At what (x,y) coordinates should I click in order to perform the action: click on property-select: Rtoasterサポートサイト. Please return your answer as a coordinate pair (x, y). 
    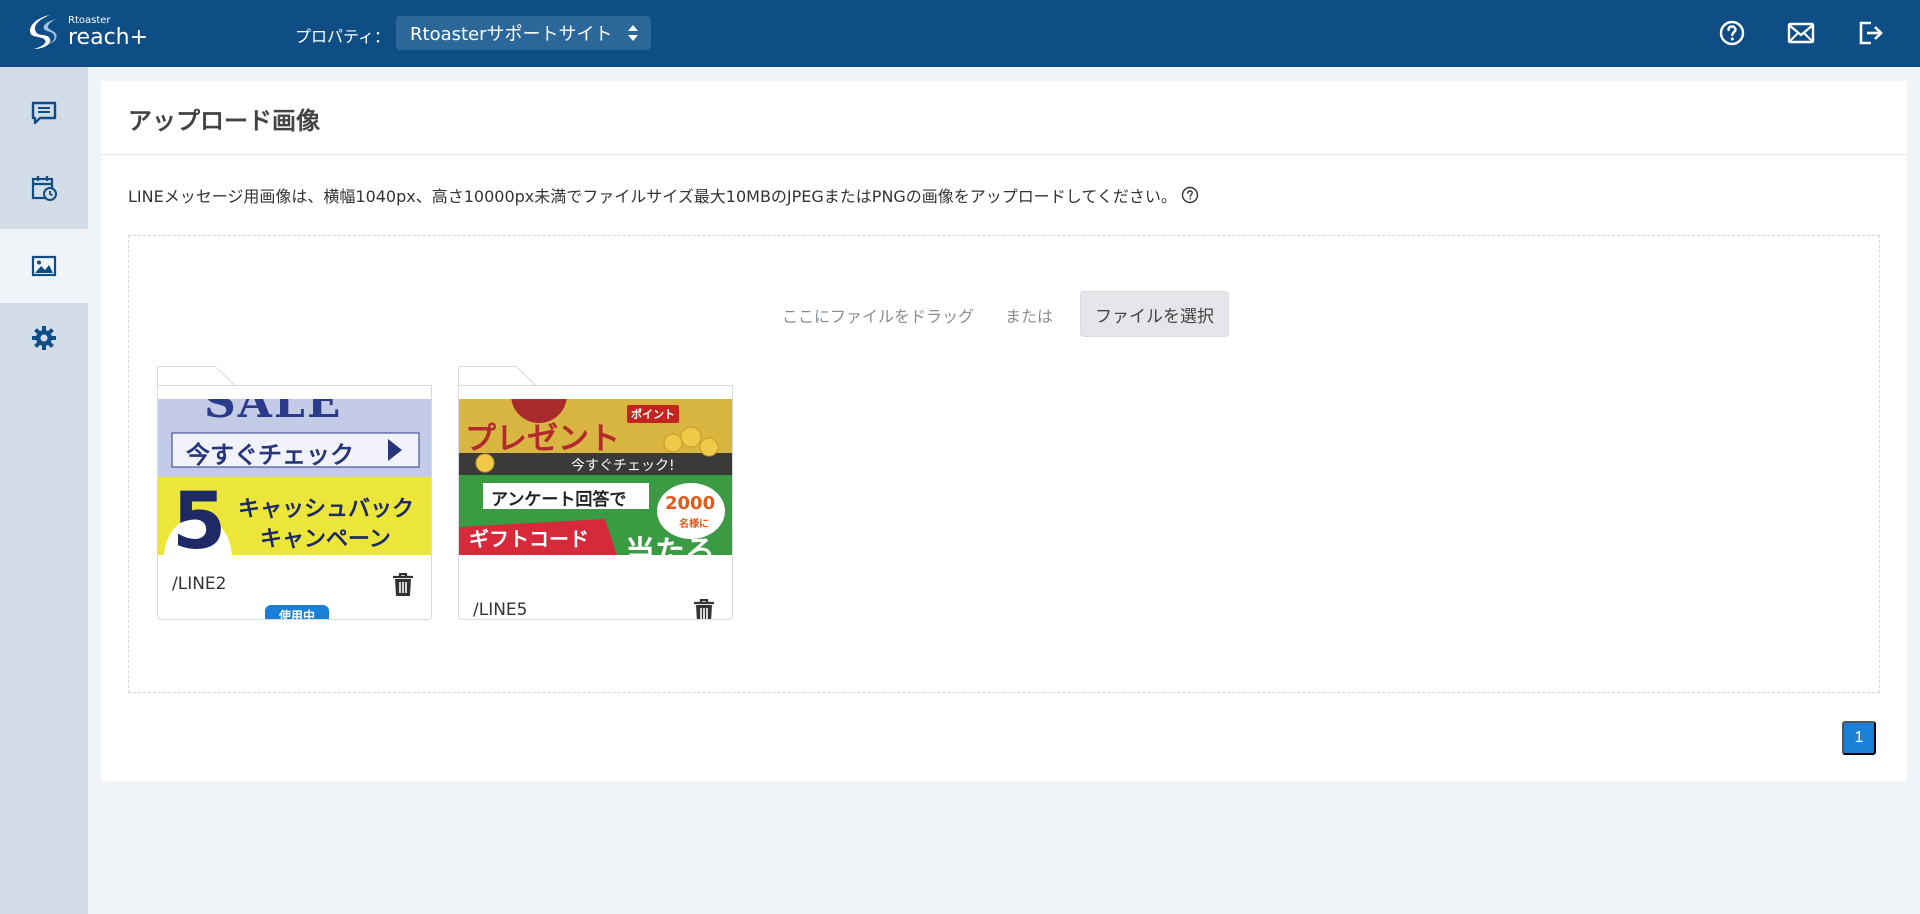
    Looking at the image, I should click on (523, 33).